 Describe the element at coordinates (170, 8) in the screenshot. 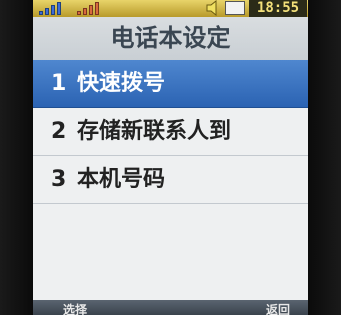

I see `status-bar: 18:55` at that location.